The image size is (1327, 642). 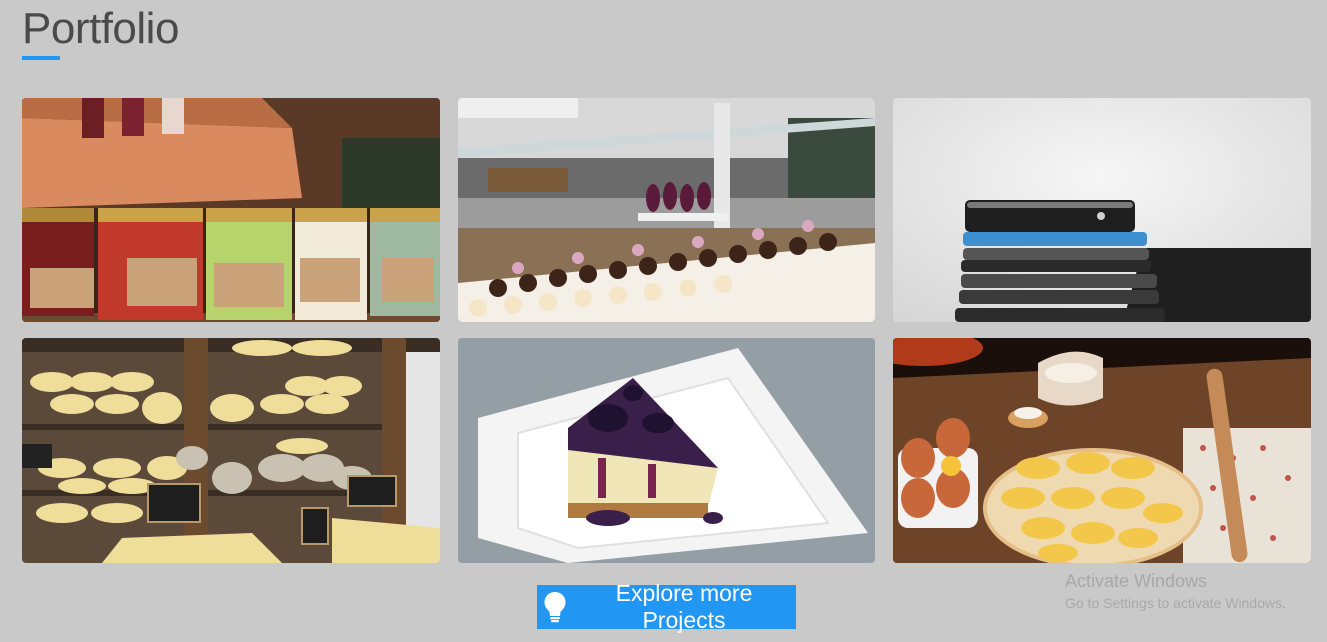 I want to click on dumplings-baking-image, so click(x=1102, y=450).